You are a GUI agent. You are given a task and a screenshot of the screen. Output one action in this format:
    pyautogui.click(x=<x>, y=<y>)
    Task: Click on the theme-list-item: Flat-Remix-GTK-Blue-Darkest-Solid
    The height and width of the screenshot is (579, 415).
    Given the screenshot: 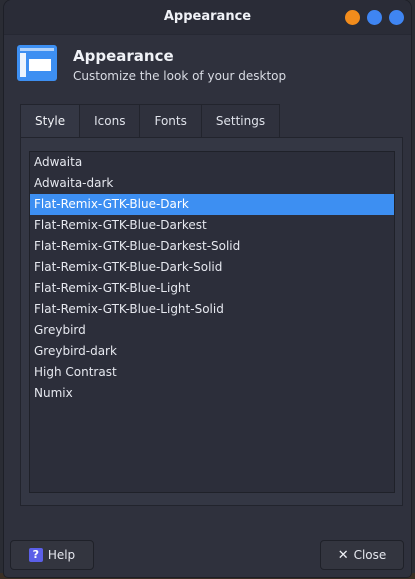 What is the action you would take?
    pyautogui.click(x=212, y=246)
    